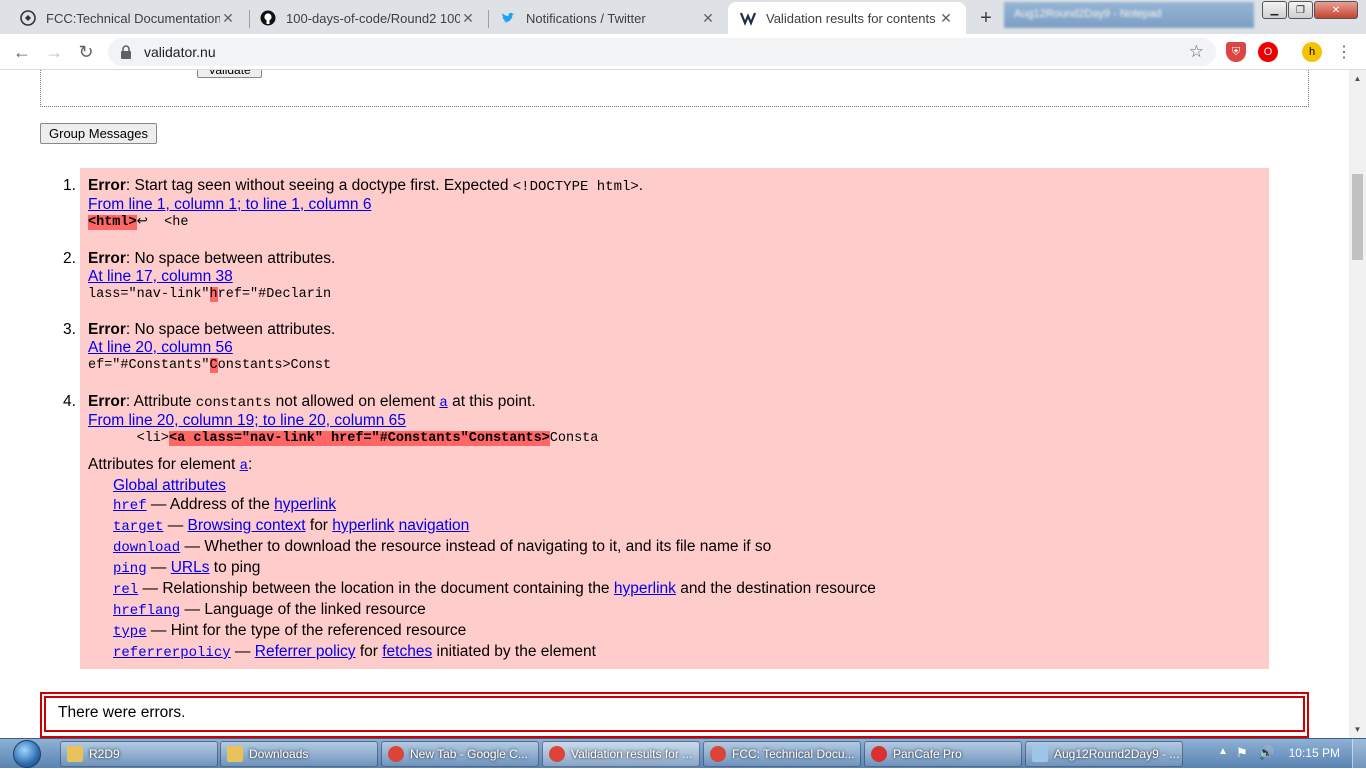 The width and height of the screenshot is (1366, 769). What do you see at coordinates (28, 18) in the screenshot?
I see `freecodecamp-icon` at bounding box center [28, 18].